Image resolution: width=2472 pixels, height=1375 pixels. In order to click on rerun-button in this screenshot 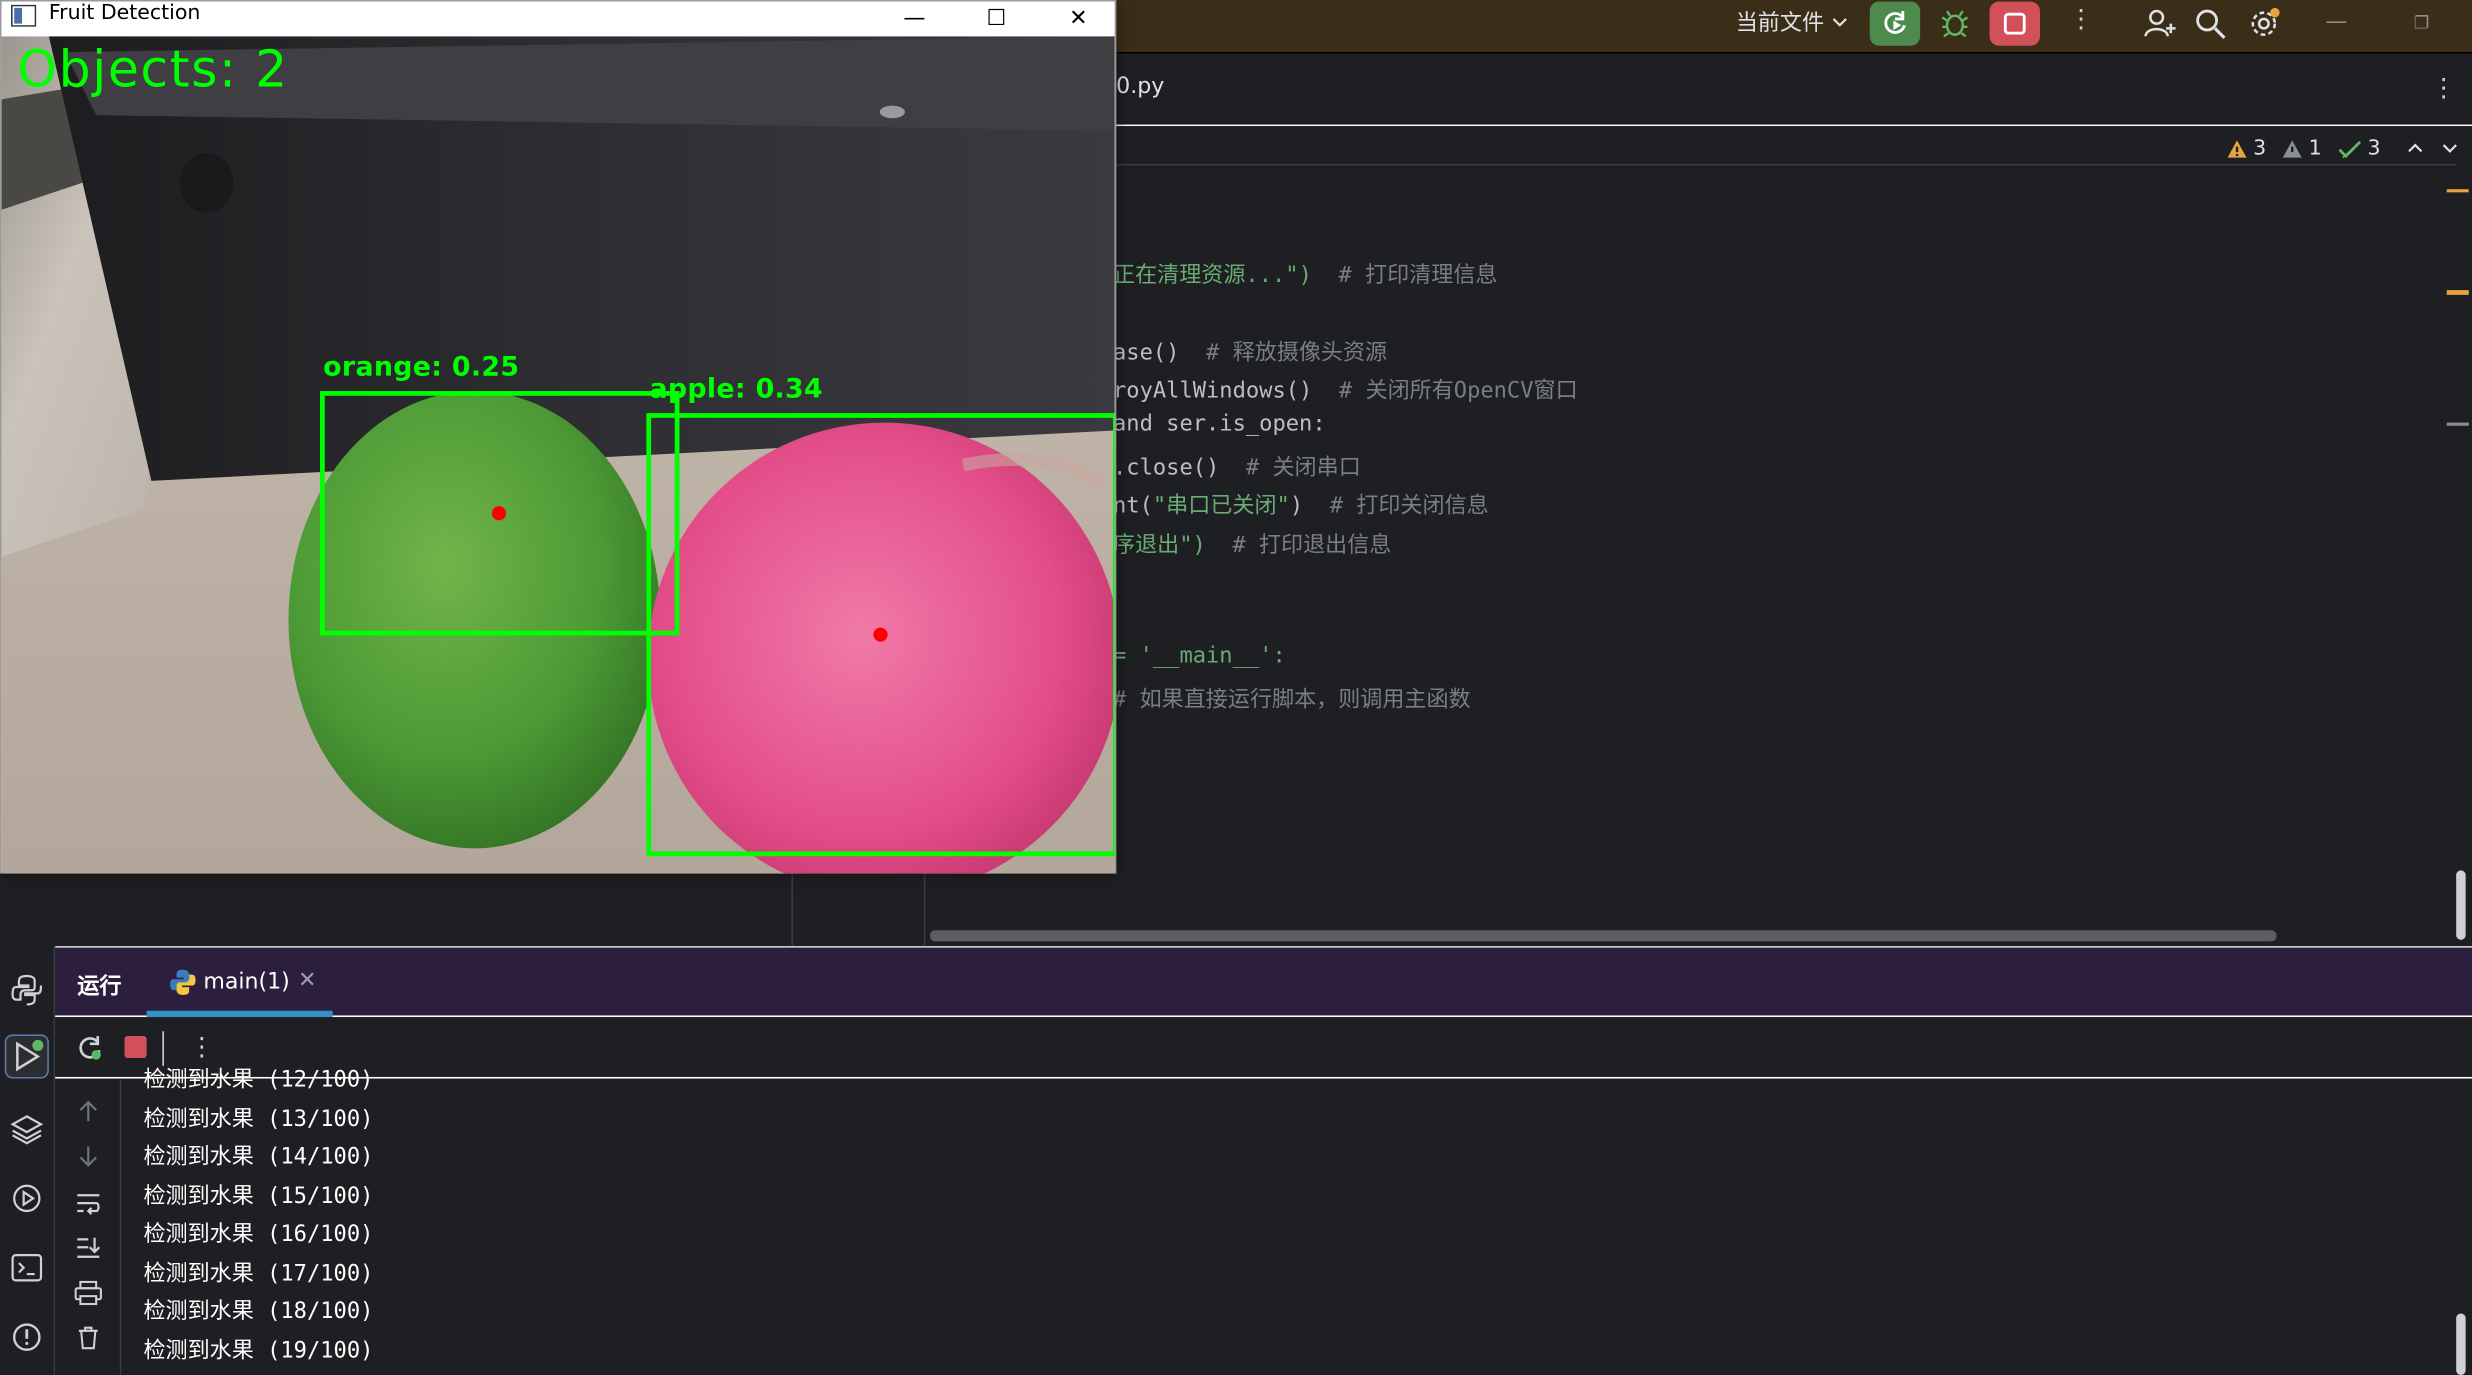, I will do `click(1895, 23)`.